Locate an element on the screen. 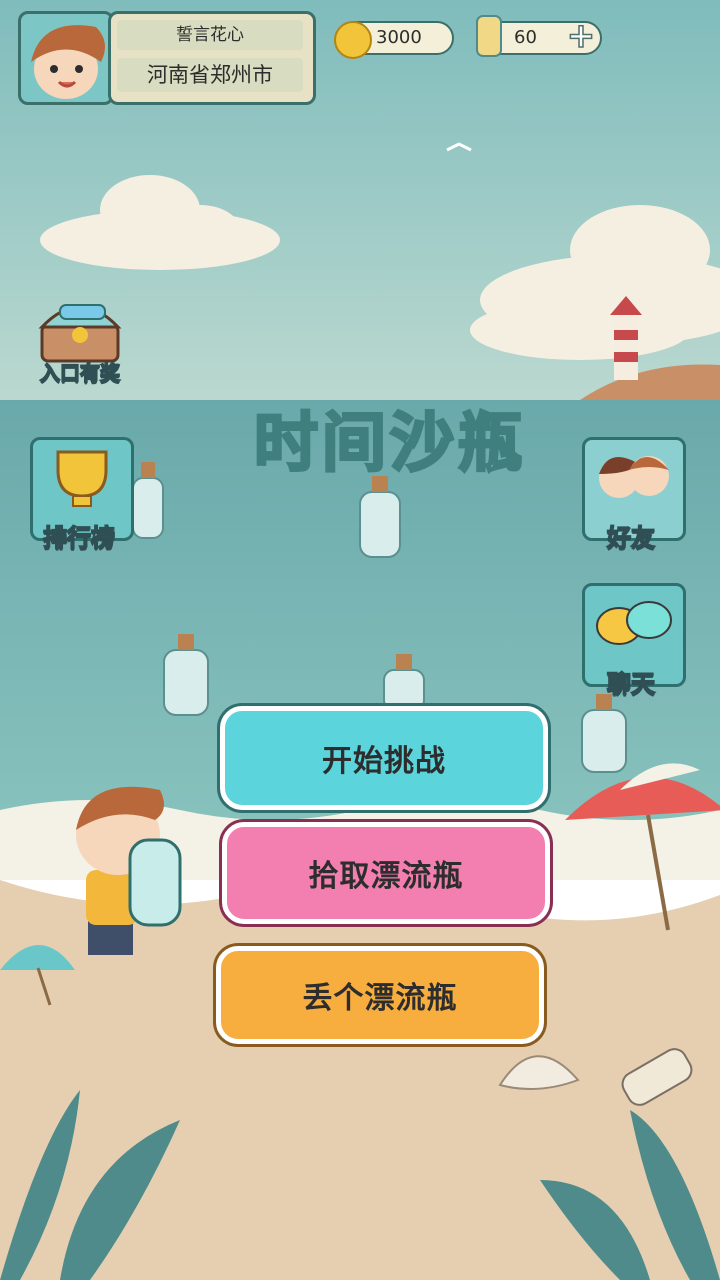 The height and width of the screenshot is (1280, 720). coin-icon is located at coordinates (353, 40).